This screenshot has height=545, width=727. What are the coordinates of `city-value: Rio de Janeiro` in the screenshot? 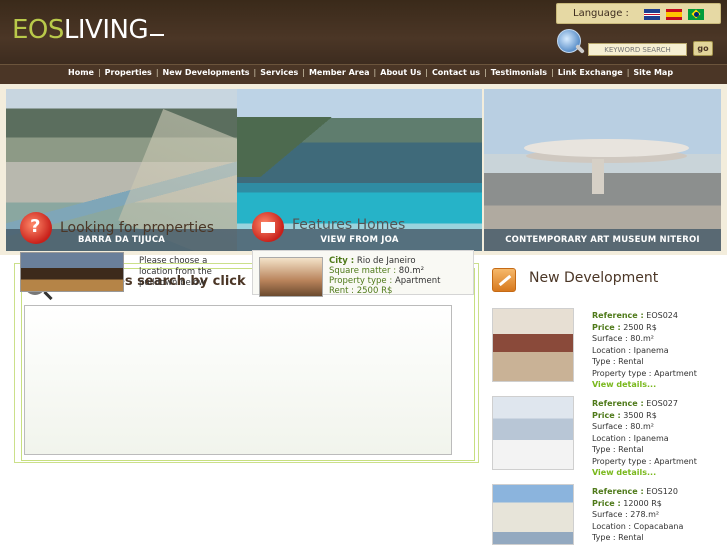 It's located at (386, 261).